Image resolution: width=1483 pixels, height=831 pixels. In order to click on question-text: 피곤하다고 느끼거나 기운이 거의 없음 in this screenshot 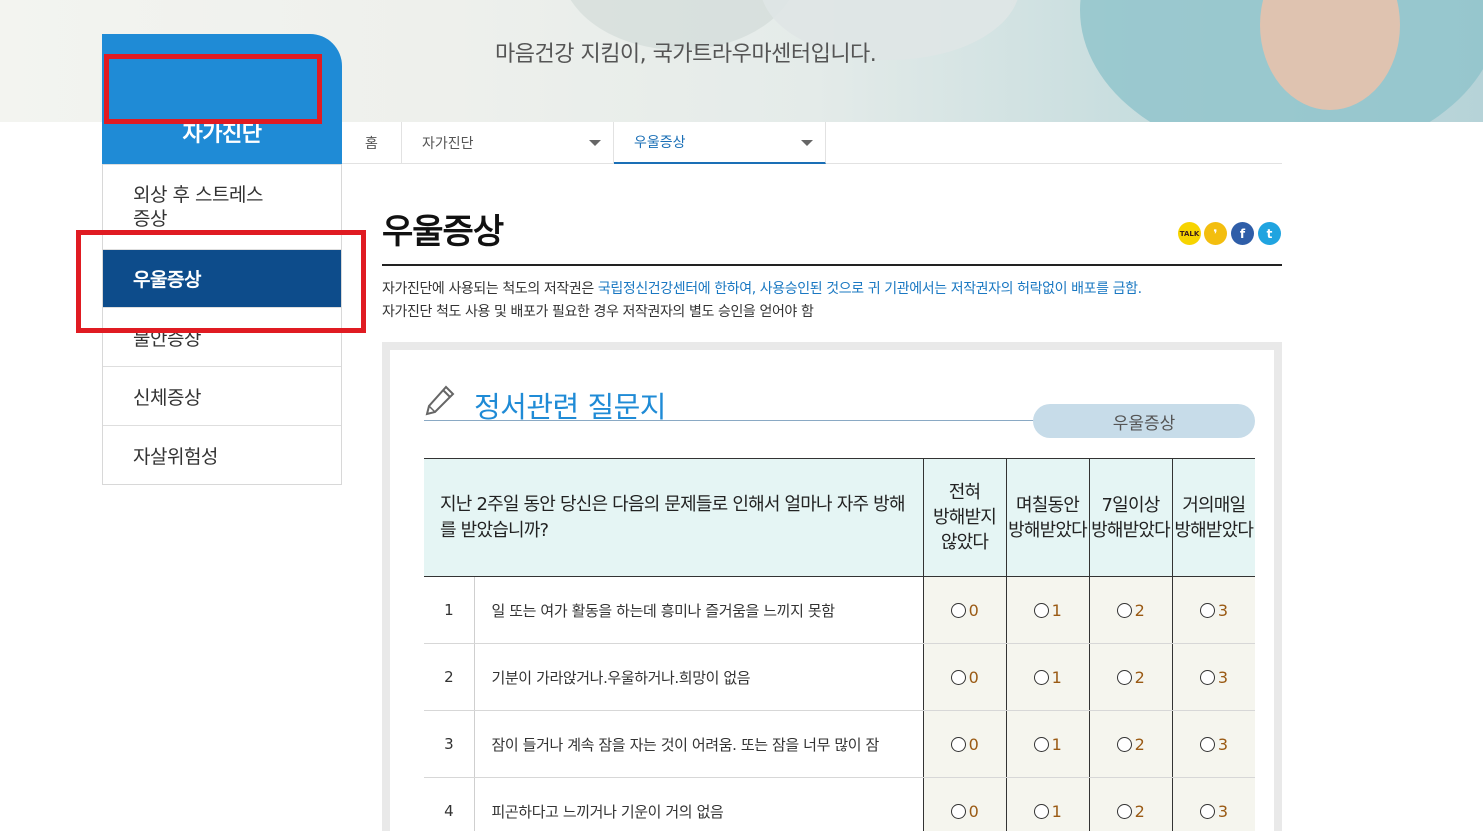, I will do `click(698, 804)`.